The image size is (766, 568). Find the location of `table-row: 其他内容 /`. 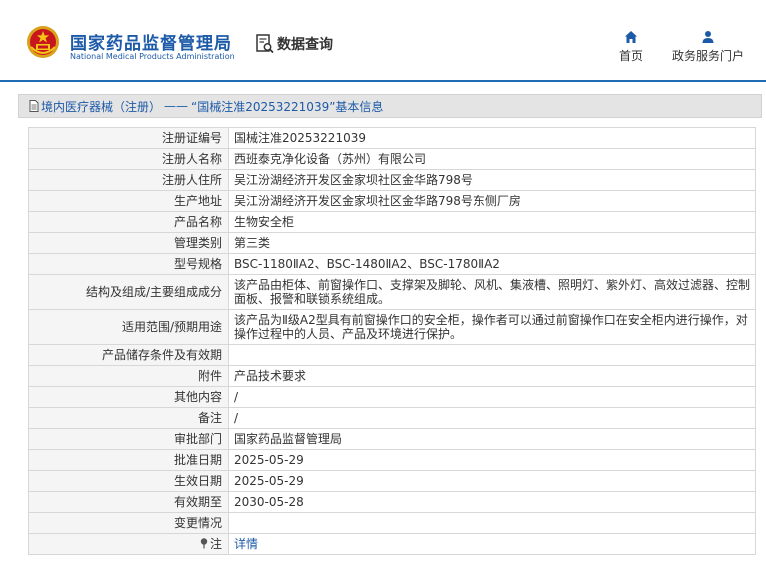

table-row: 其他内容 / is located at coordinates (392, 397).